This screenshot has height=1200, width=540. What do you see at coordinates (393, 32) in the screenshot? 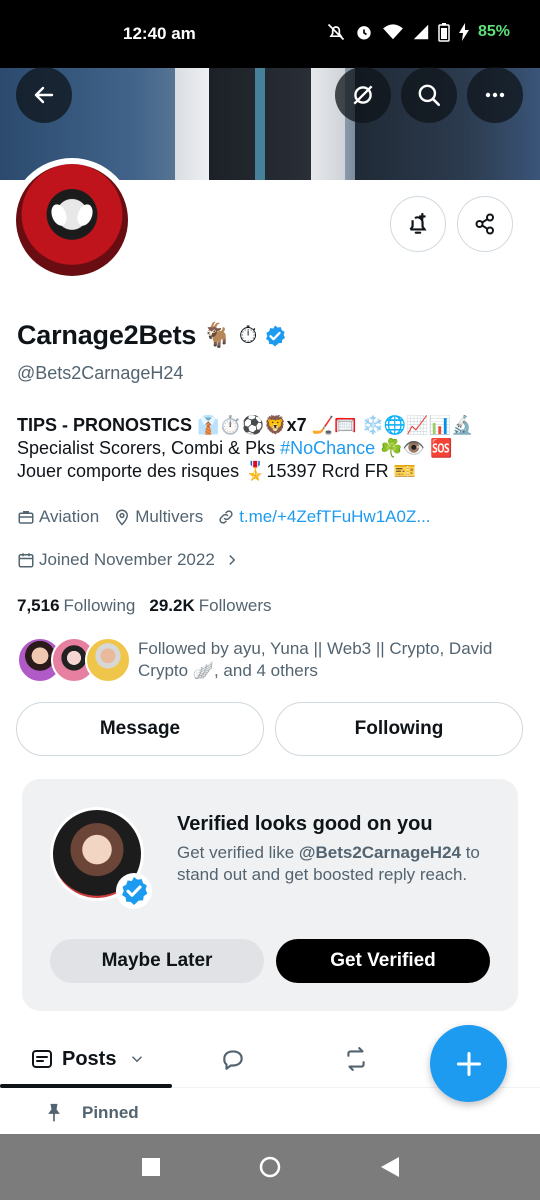
I see `wifi-icon` at bounding box center [393, 32].